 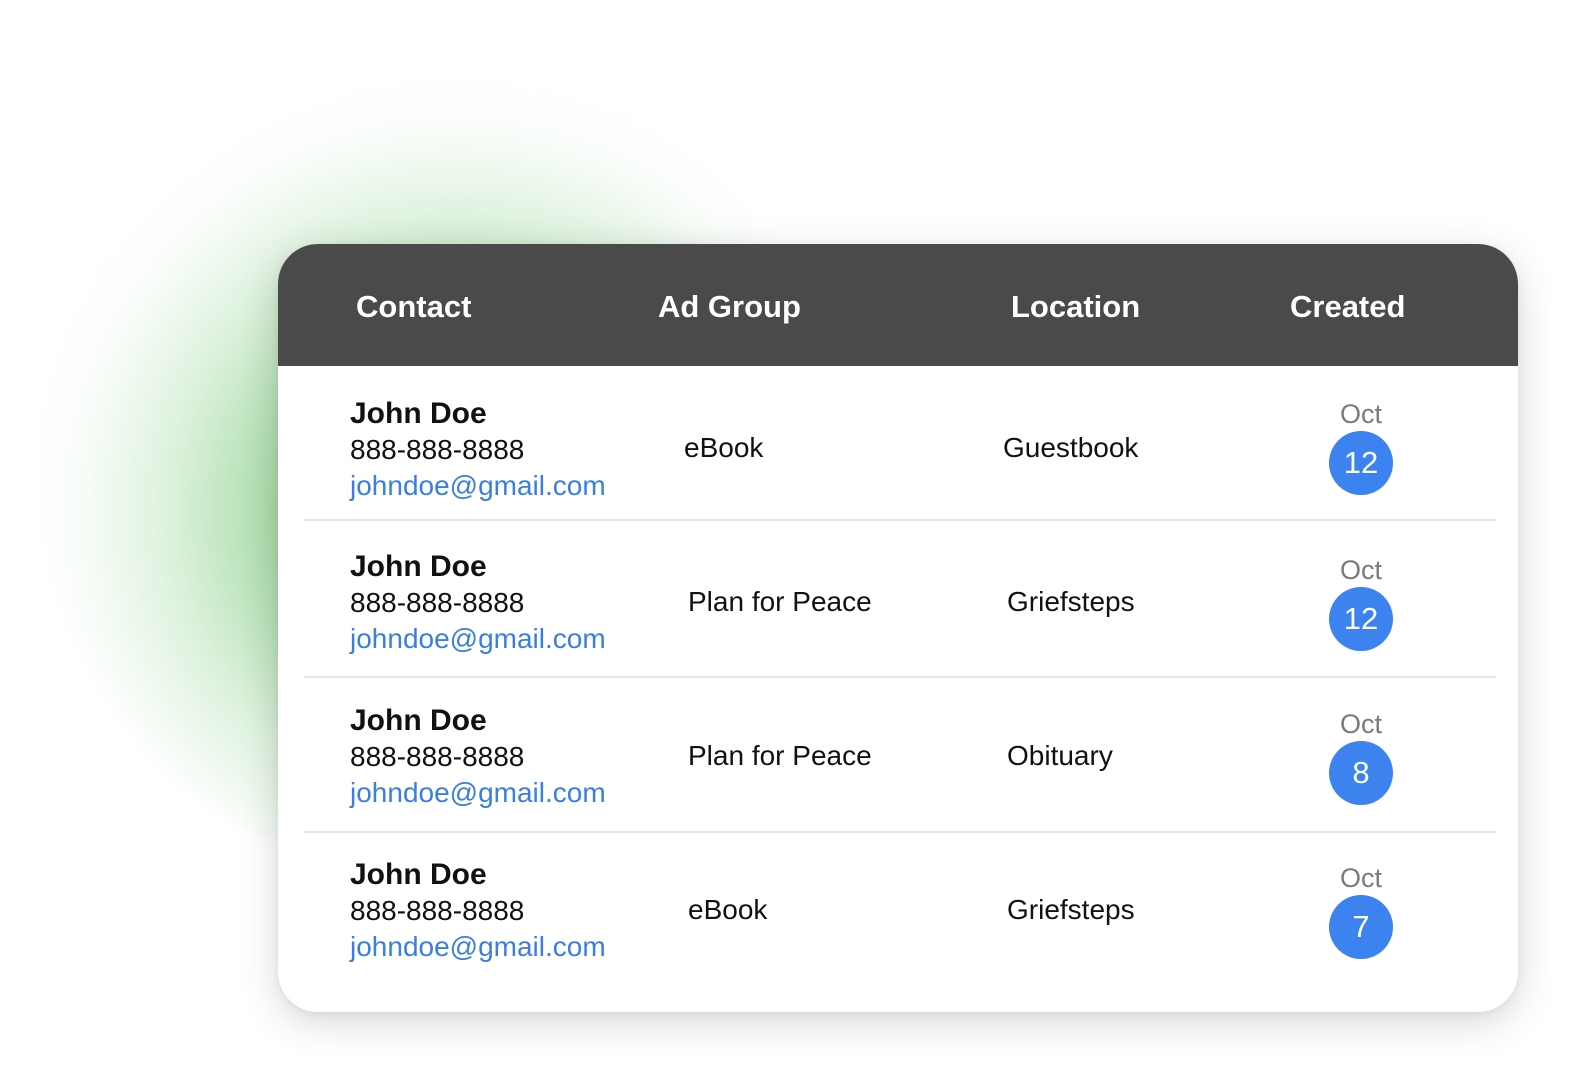 I want to click on created-day-badge: 8, so click(x=1361, y=773).